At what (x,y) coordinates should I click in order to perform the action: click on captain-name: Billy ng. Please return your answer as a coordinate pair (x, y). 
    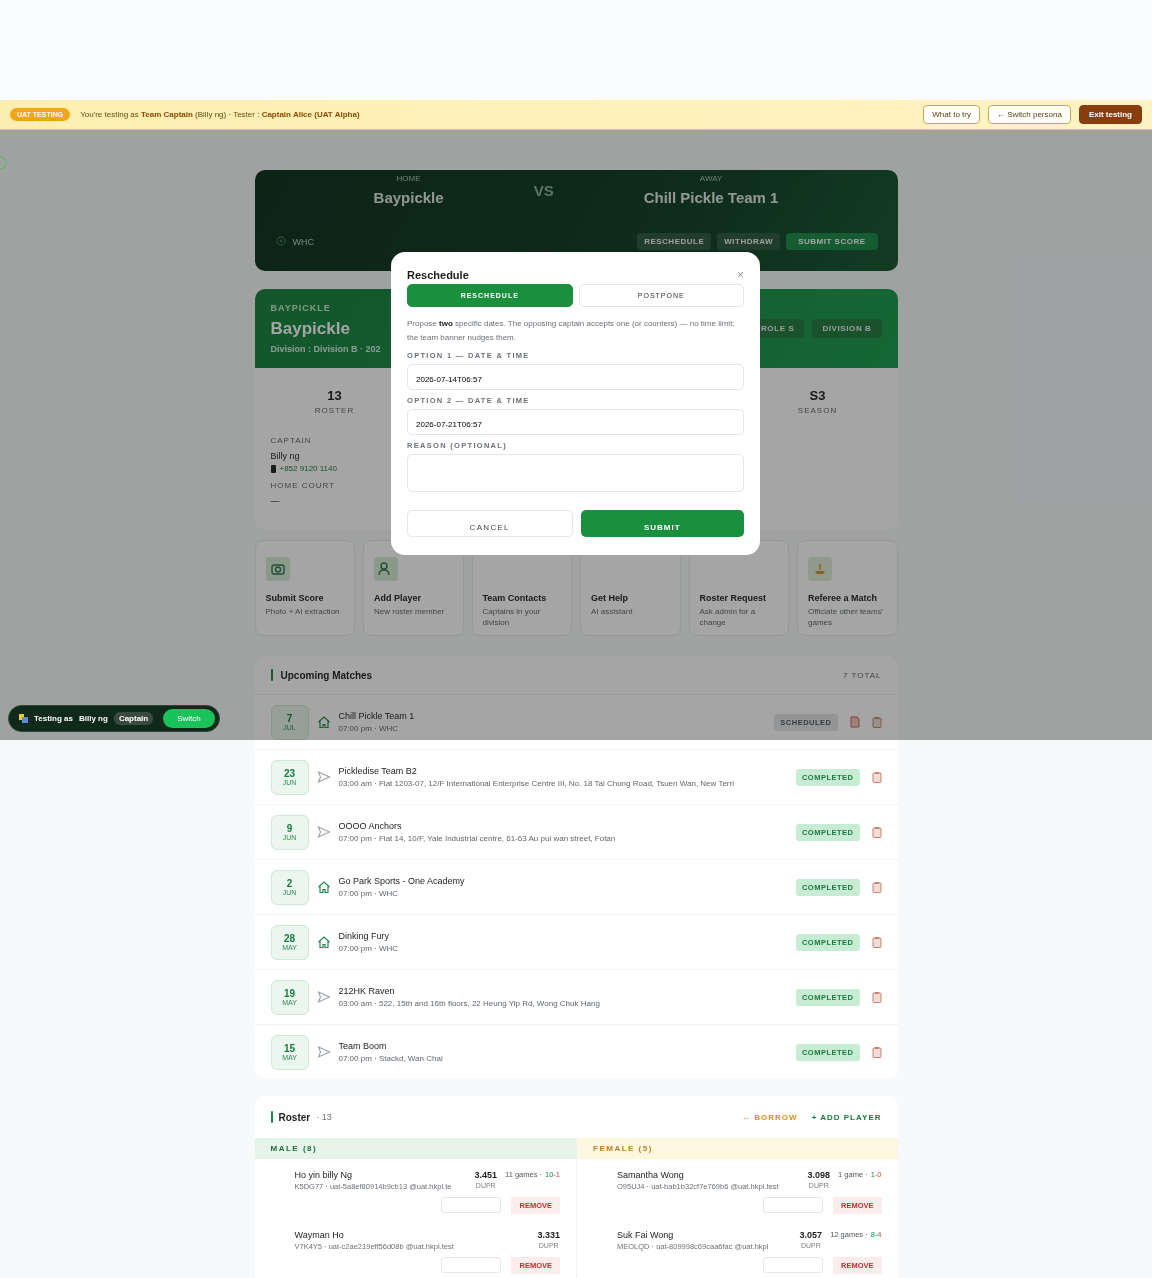
    Looking at the image, I should click on (285, 456).